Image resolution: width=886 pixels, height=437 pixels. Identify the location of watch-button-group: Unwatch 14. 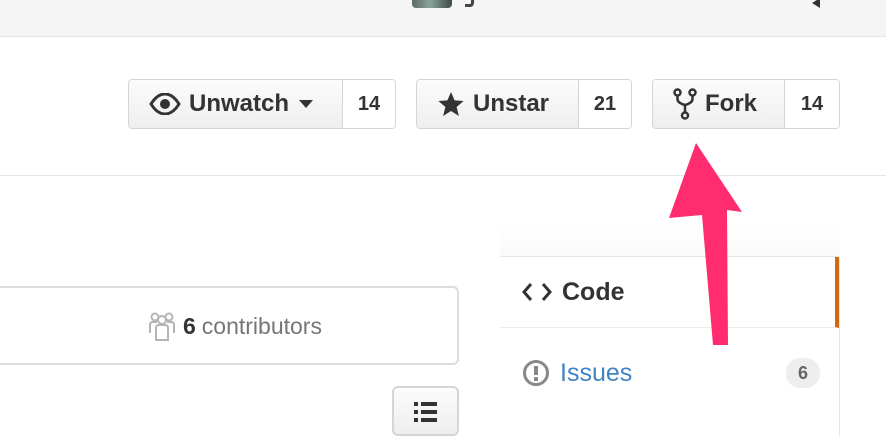
(262, 104).